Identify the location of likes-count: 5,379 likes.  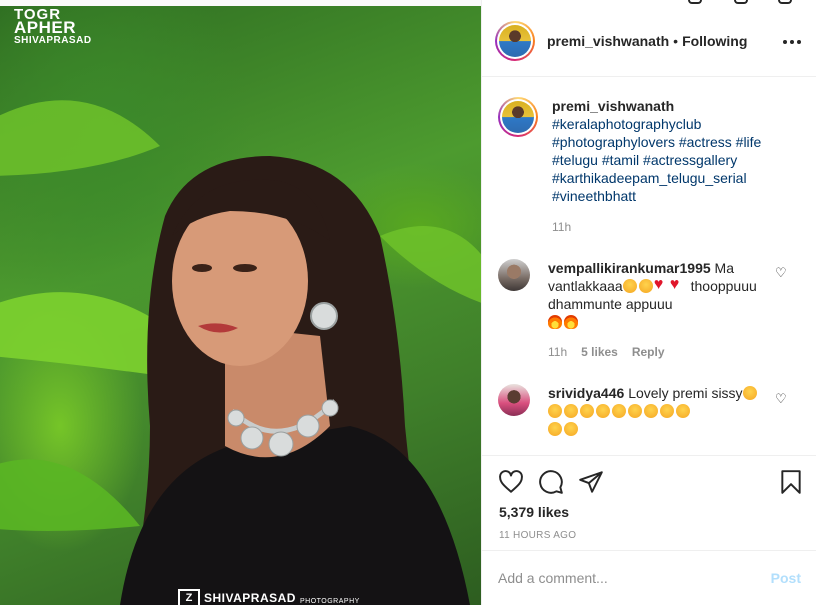
(534, 512).